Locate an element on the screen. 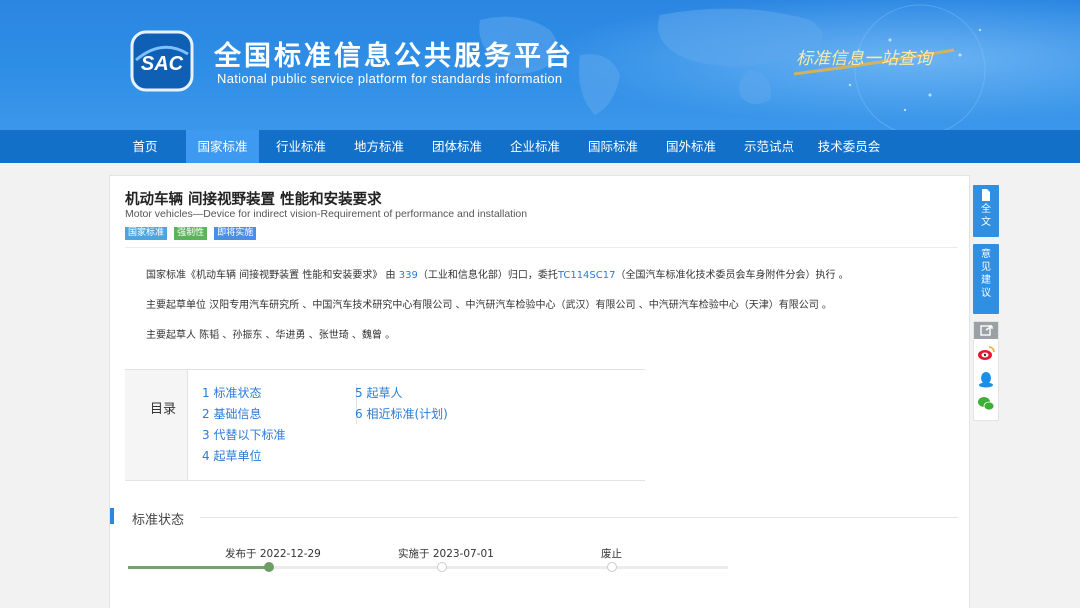  nav-item-committee: 技术委员会 is located at coordinates (849, 146).